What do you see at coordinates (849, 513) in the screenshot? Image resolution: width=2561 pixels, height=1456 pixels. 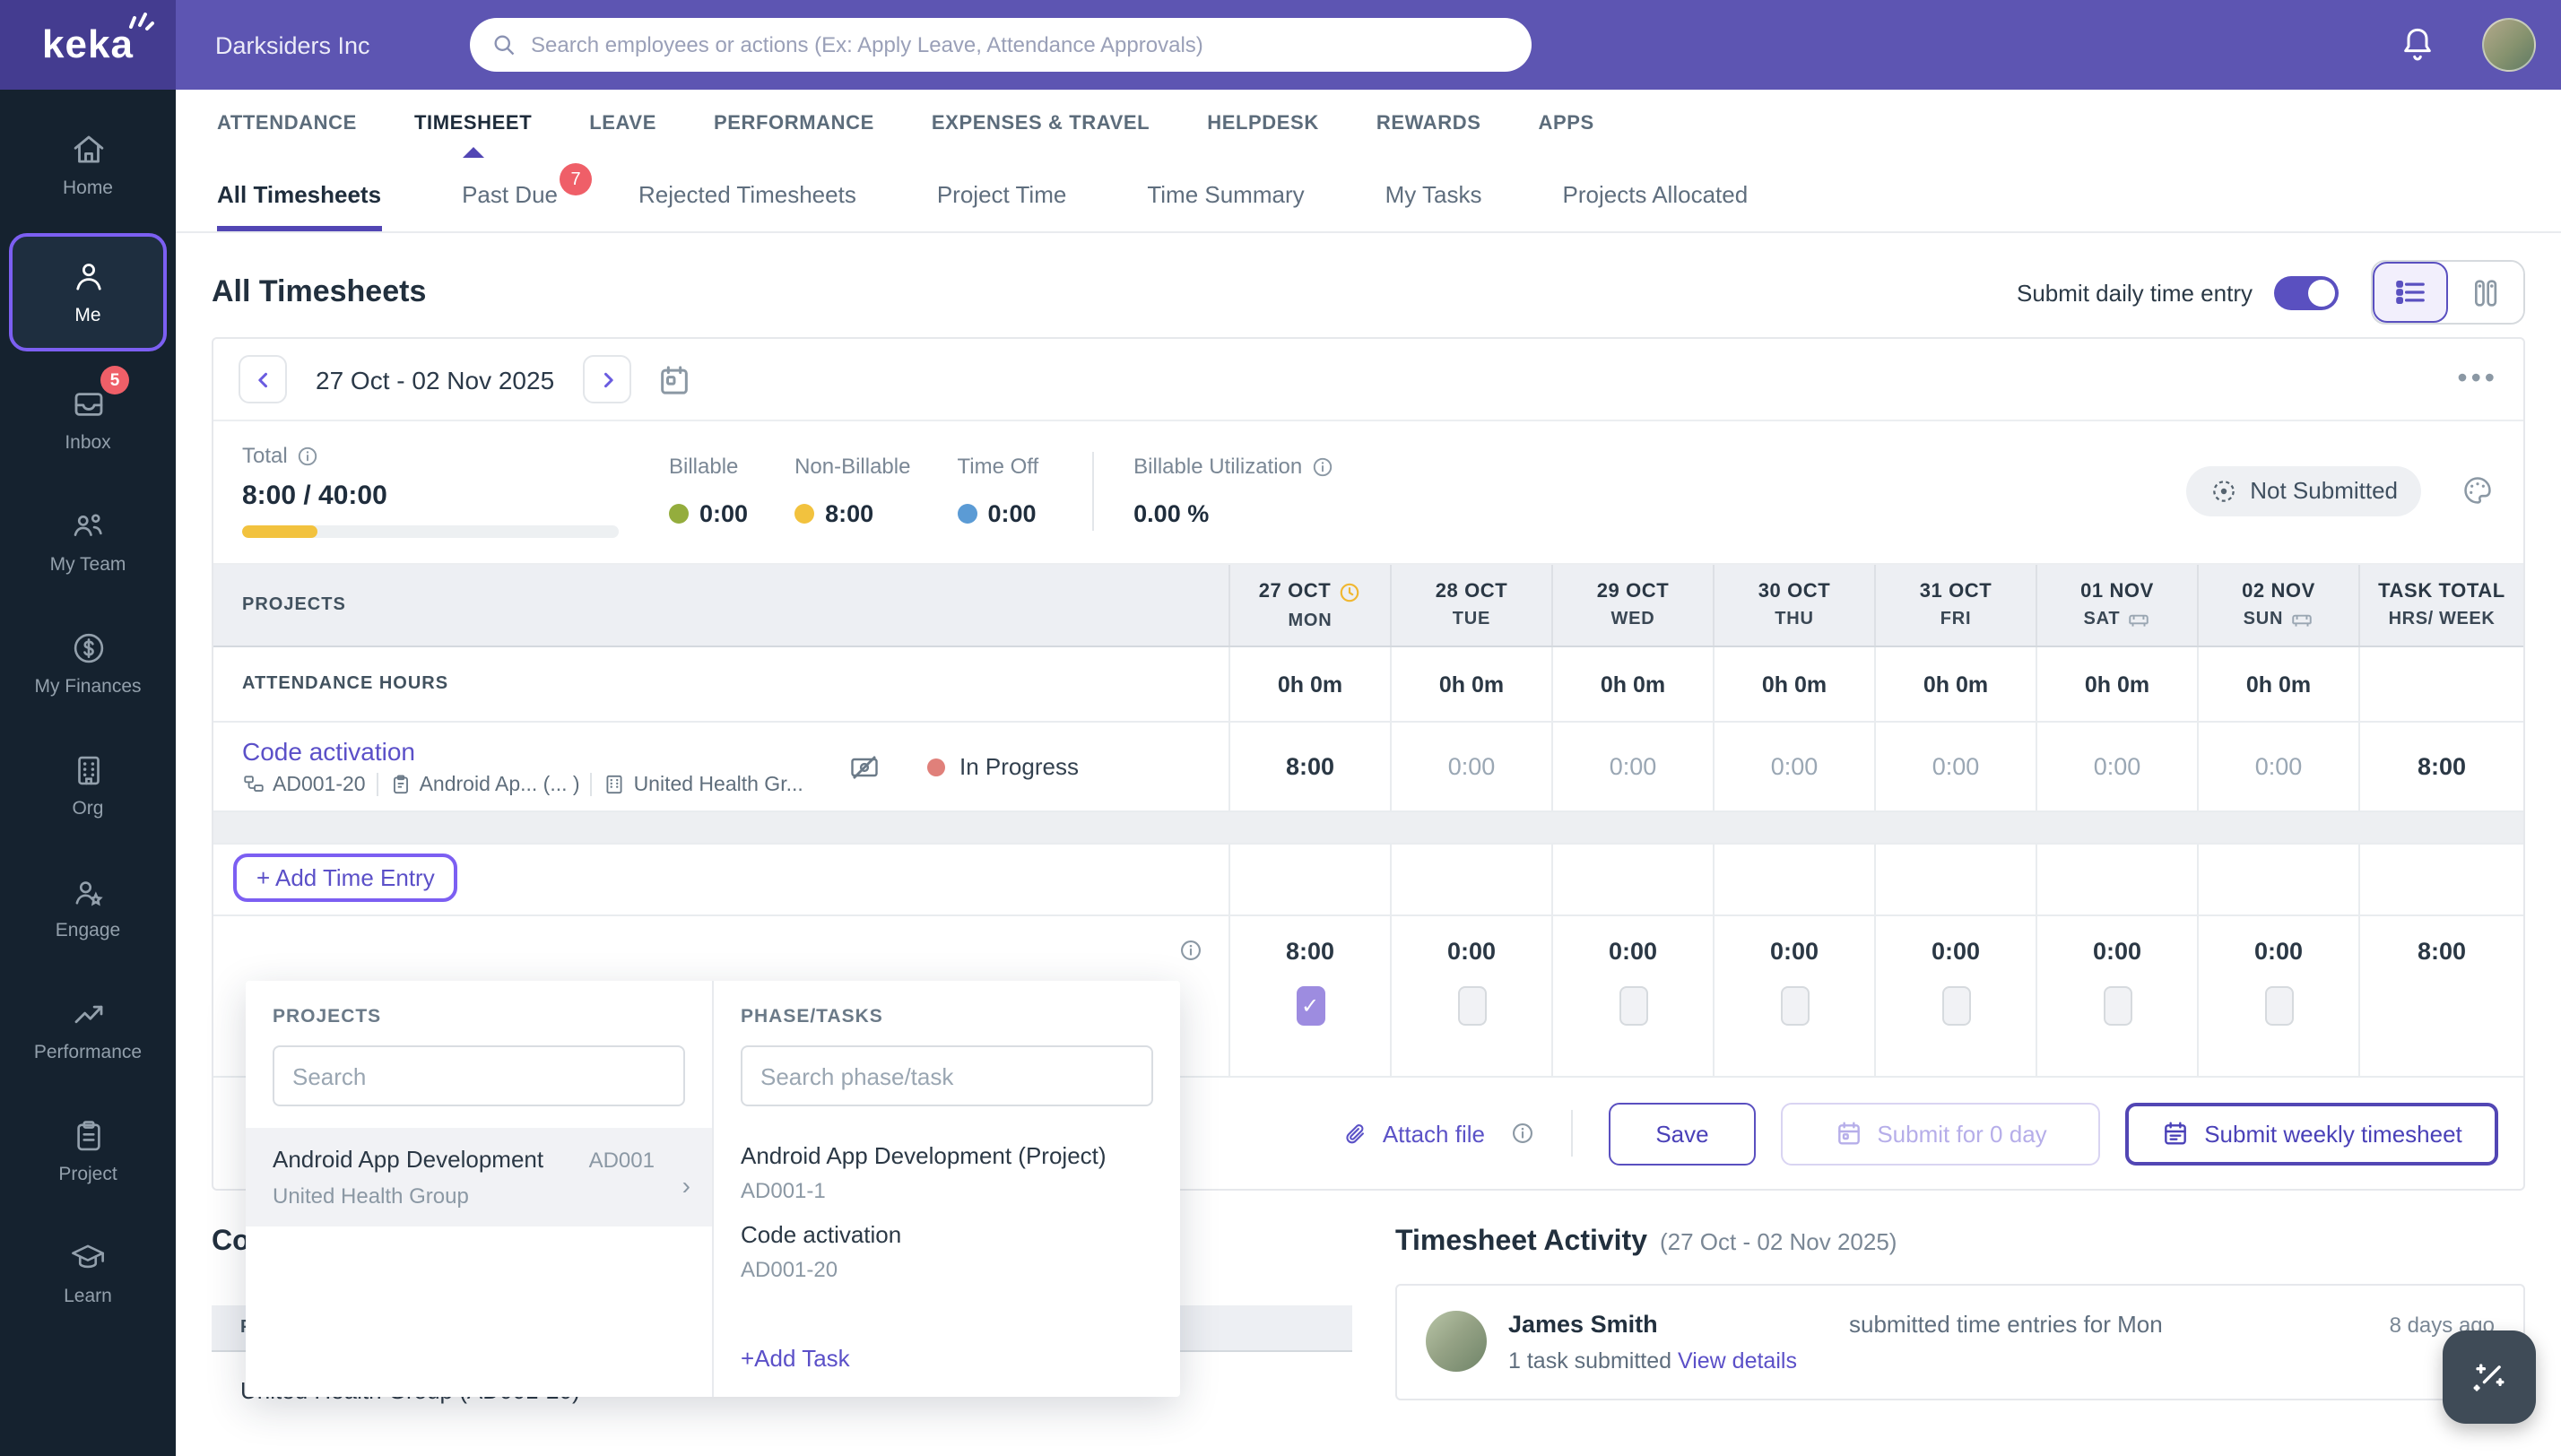 I see `non-billable-value: 8:00` at bounding box center [849, 513].